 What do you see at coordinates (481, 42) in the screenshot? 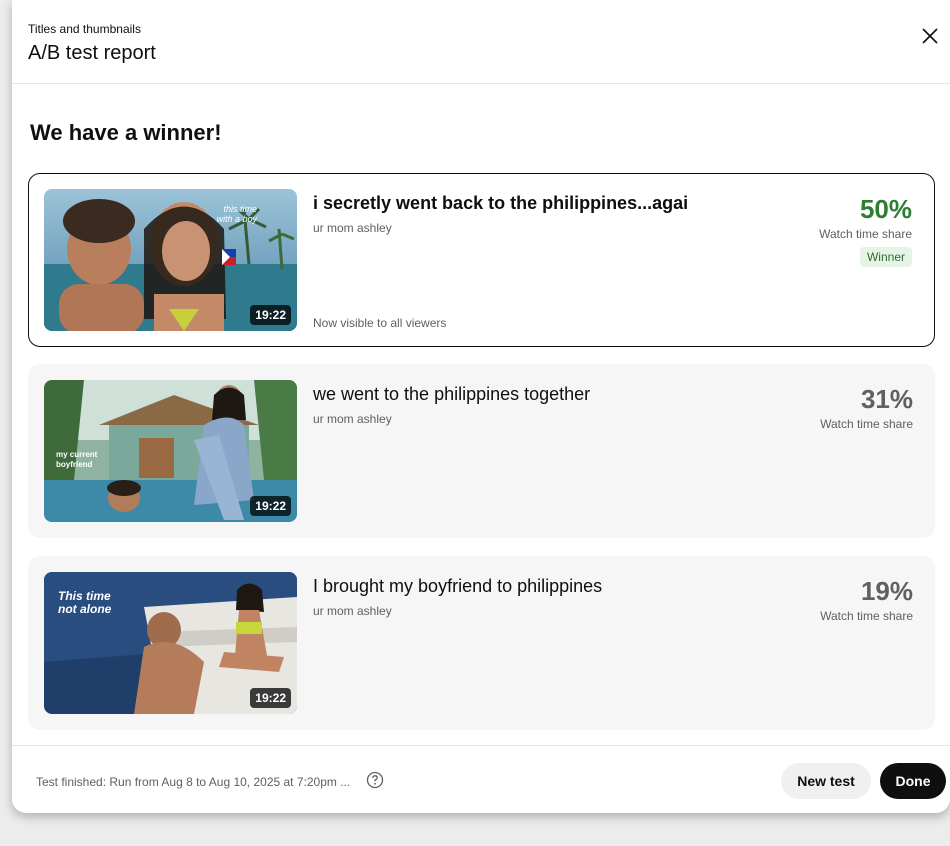
I see `dialog-header: Titles and thumbnails A/B test report` at bounding box center [481, 42].